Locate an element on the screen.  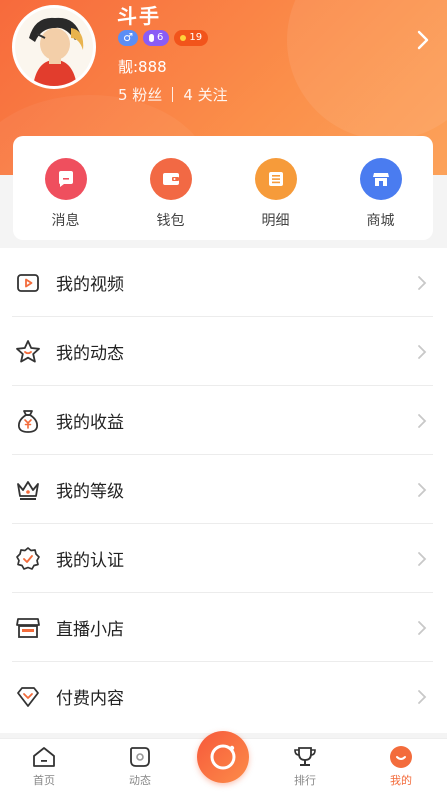
menu-item-level: 我的等级 is located at coordinates (223, 489).